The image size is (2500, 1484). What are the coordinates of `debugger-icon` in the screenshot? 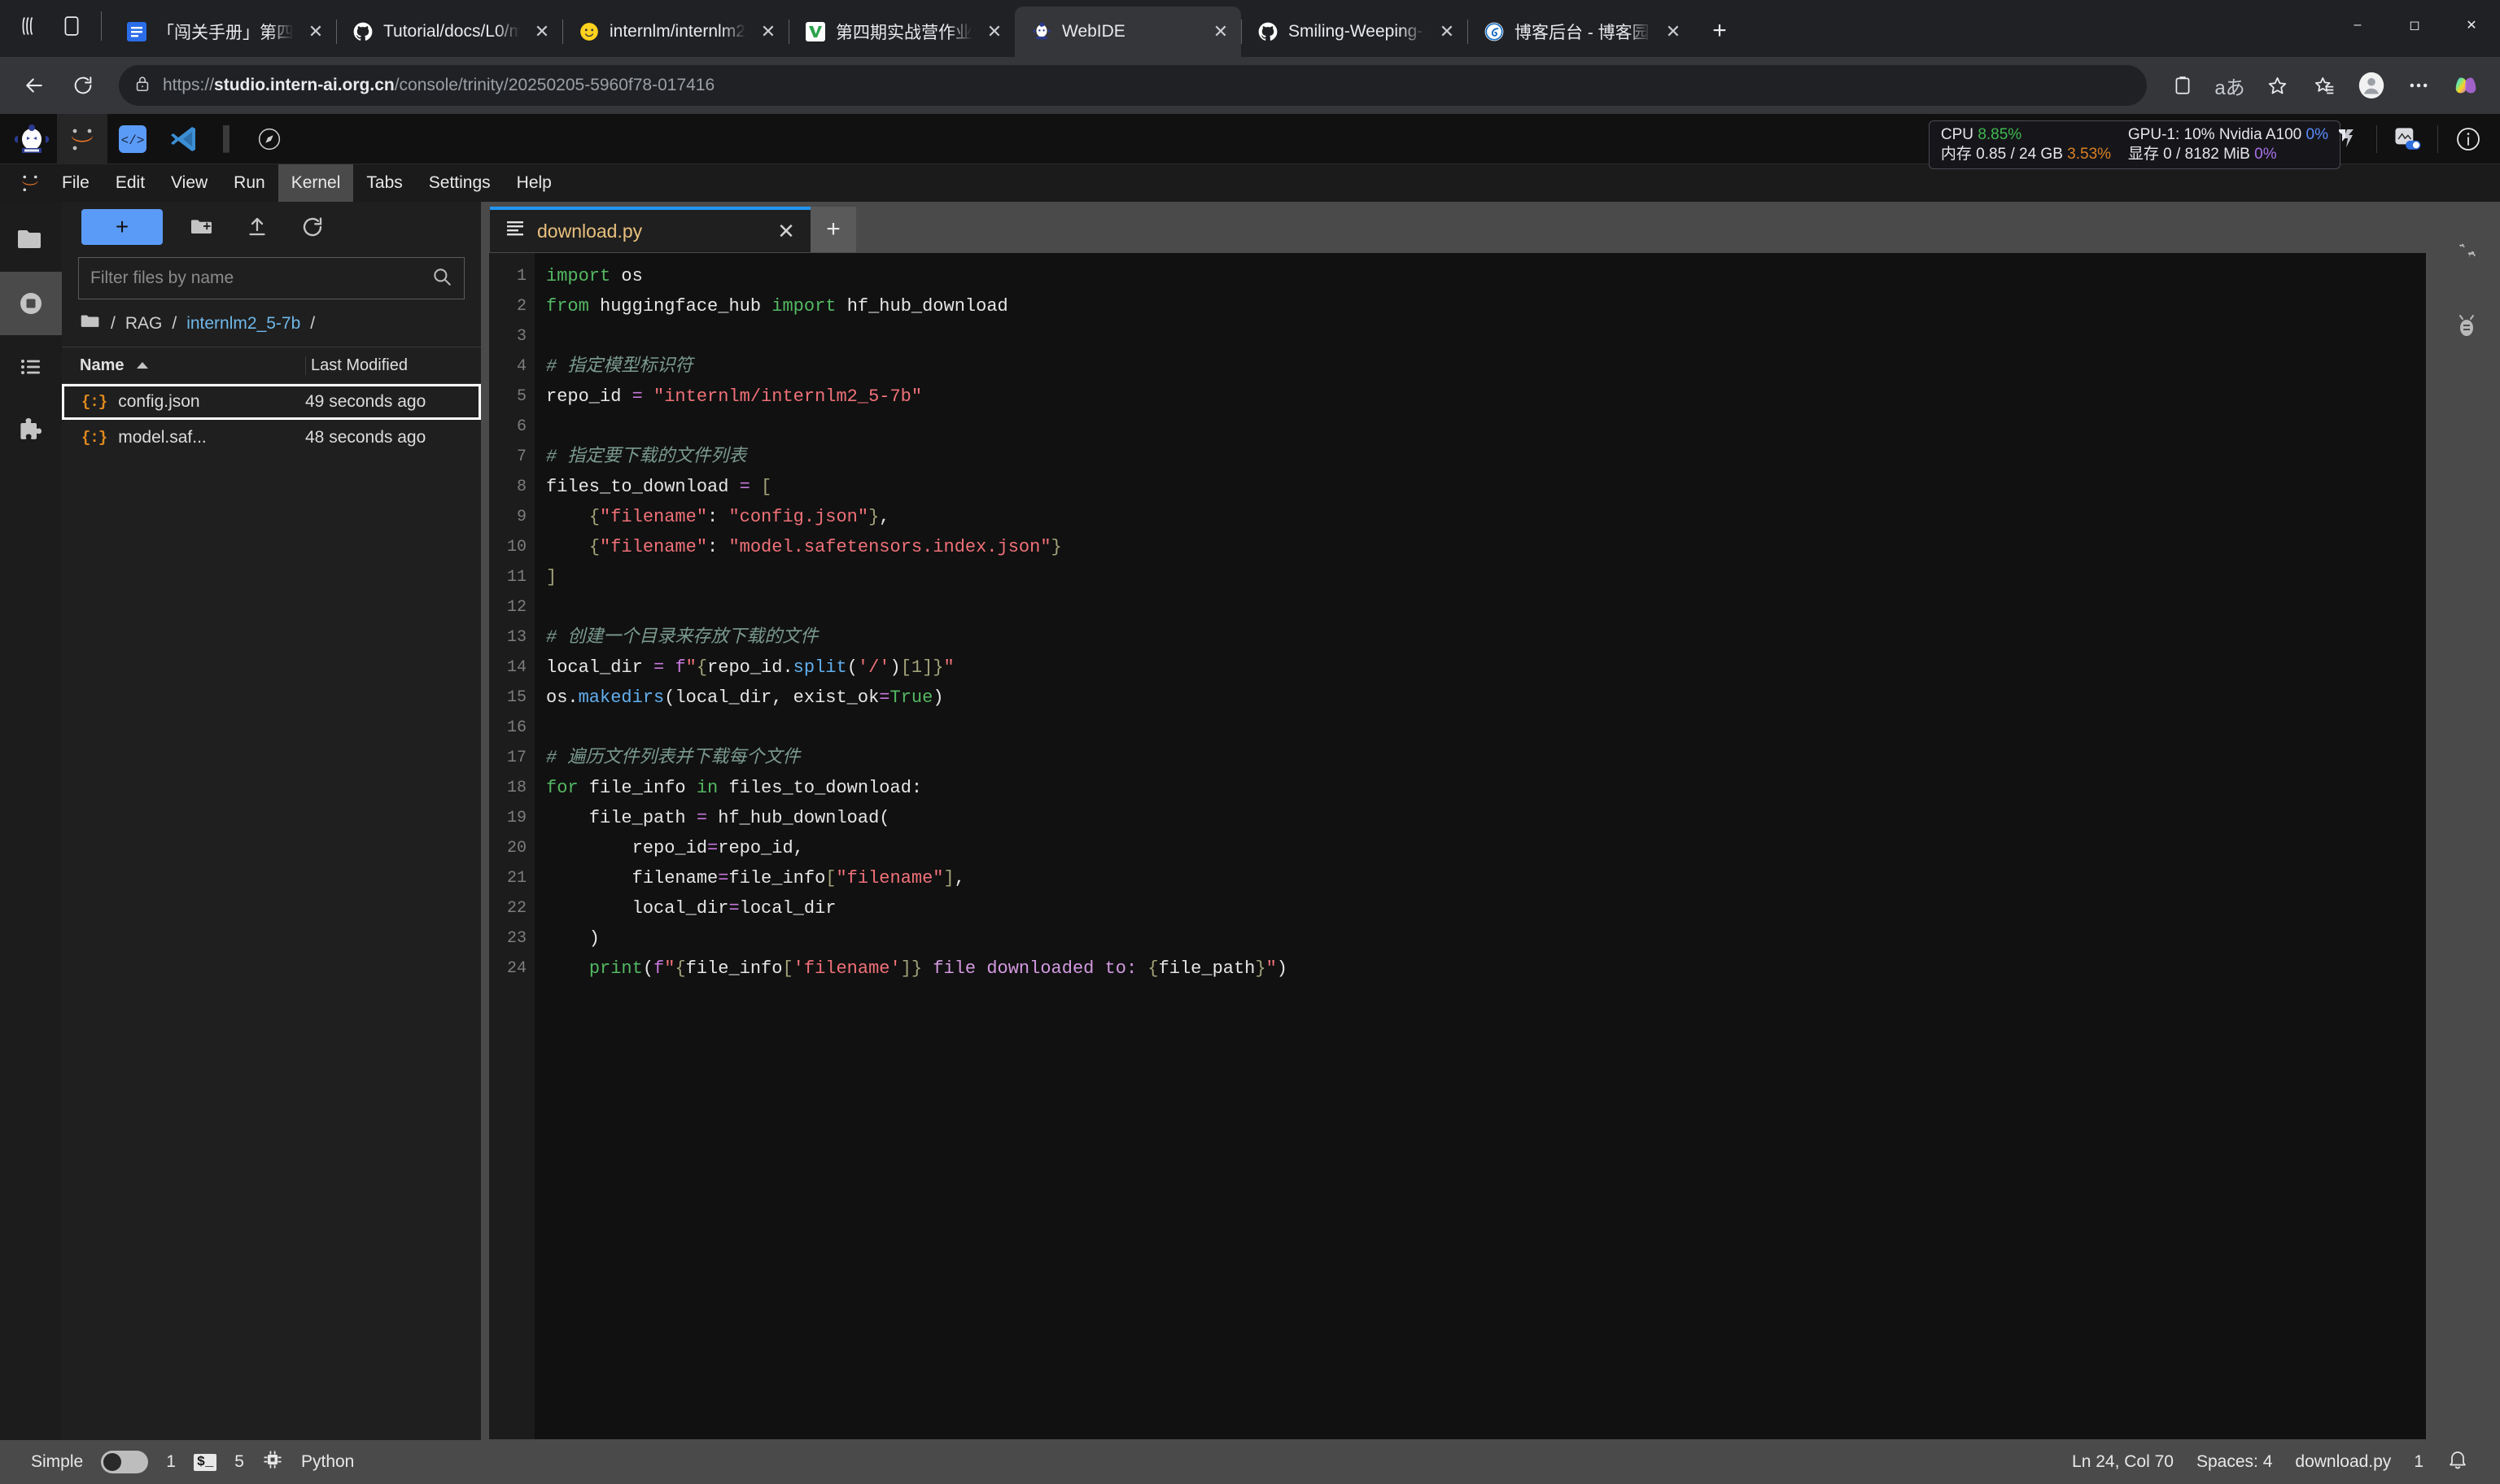 It's located at (2466, 326).